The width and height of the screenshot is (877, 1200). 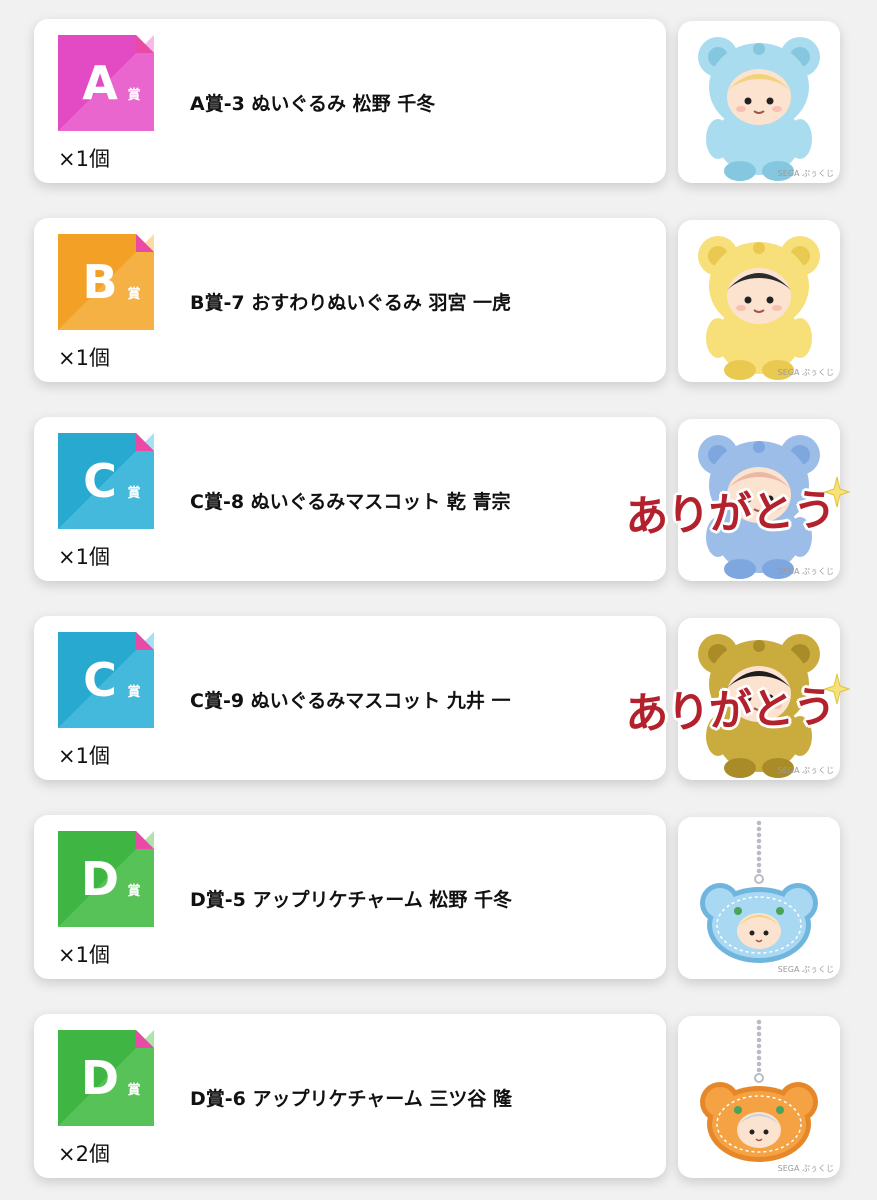 I want to click on prize-quantity: ×2個, so click(x=84, y=1154).